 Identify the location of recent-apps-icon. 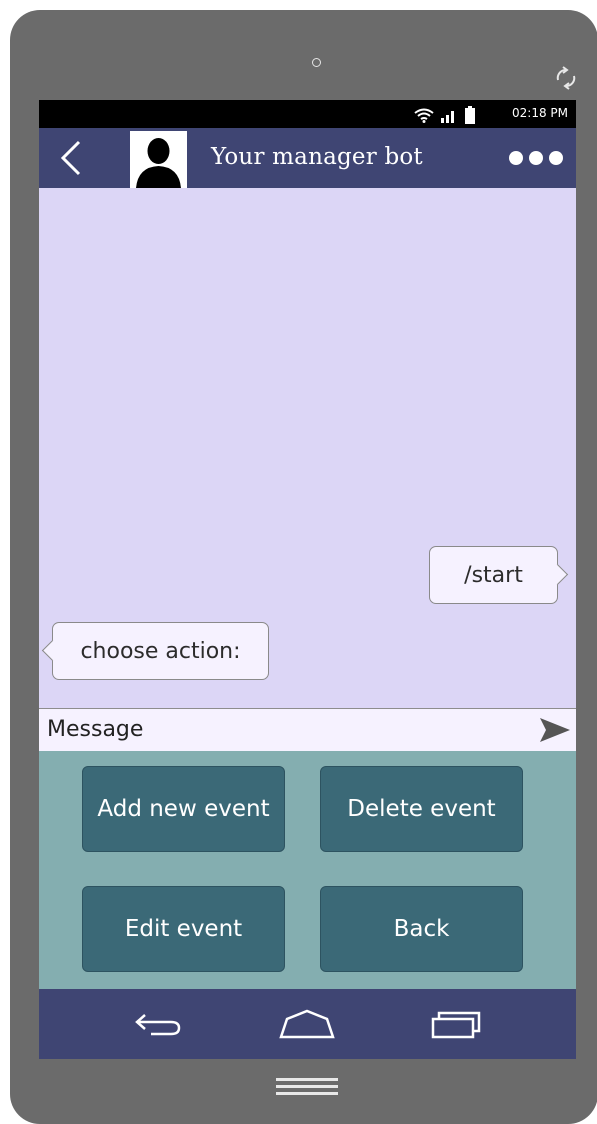
(457, 1024).